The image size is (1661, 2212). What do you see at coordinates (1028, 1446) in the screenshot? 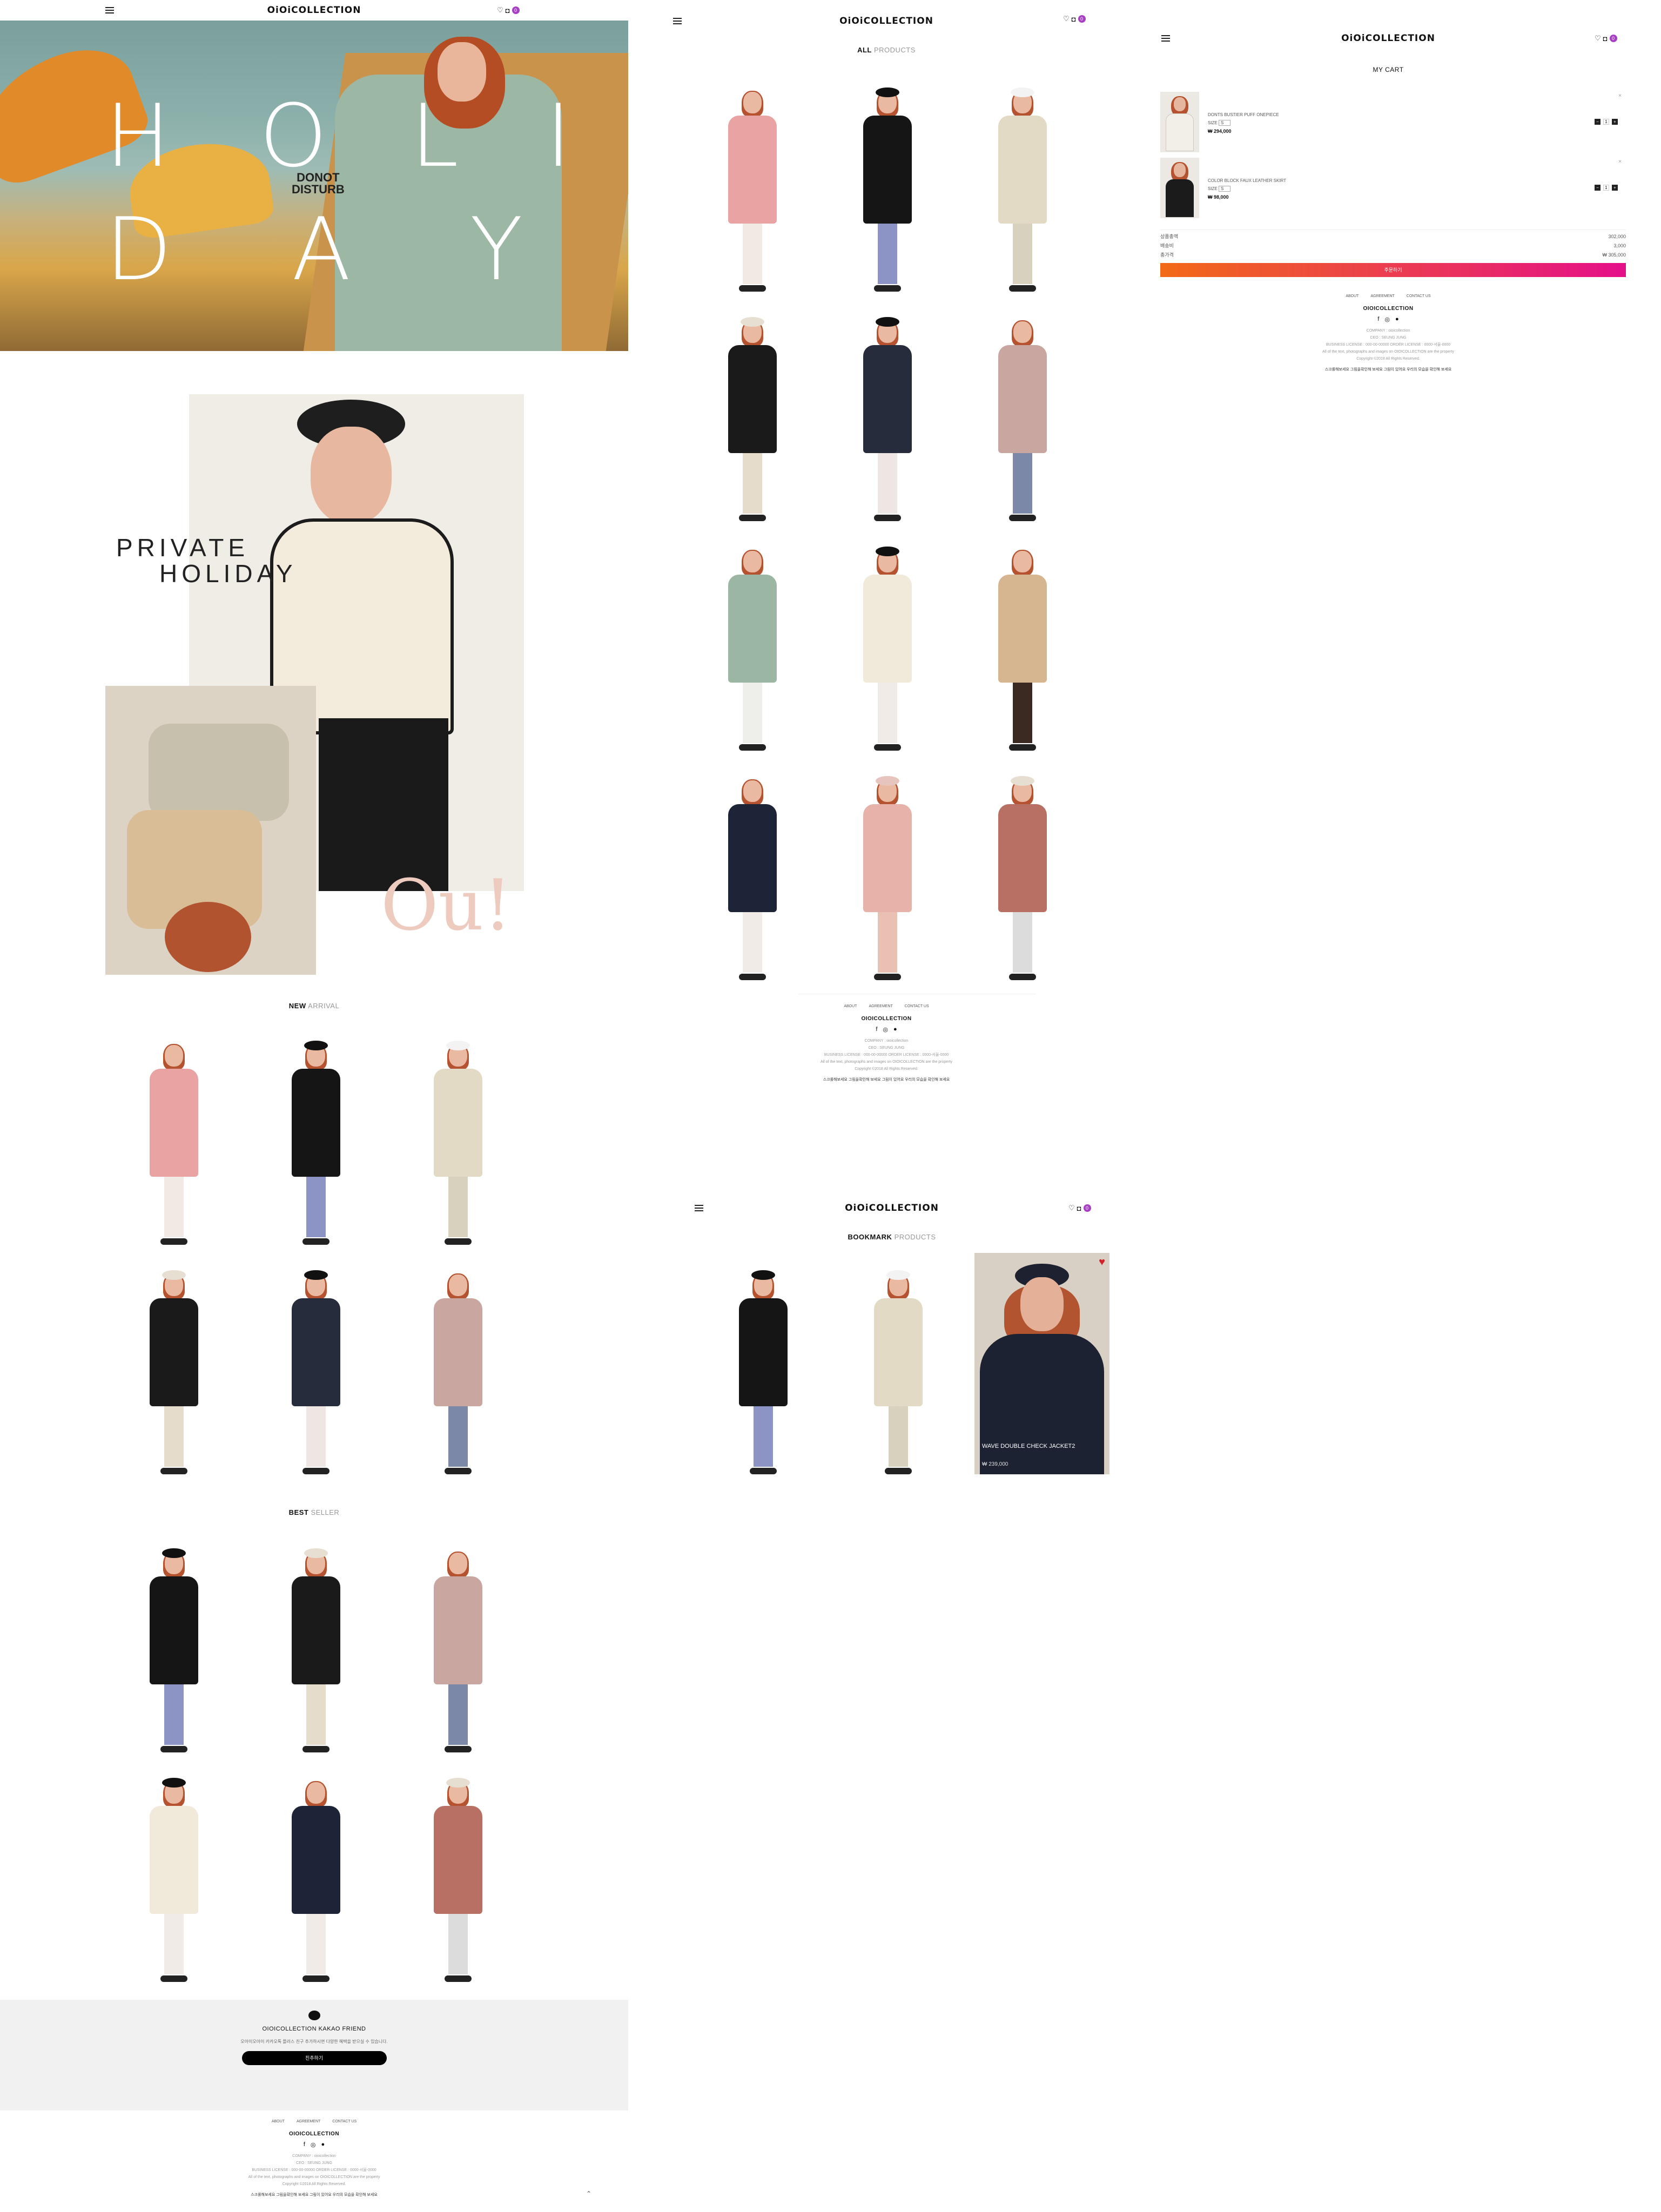
I see `featured-name: WAVE DOUBLE CHECK JACKET2` at bounding box center [1028, 1446].